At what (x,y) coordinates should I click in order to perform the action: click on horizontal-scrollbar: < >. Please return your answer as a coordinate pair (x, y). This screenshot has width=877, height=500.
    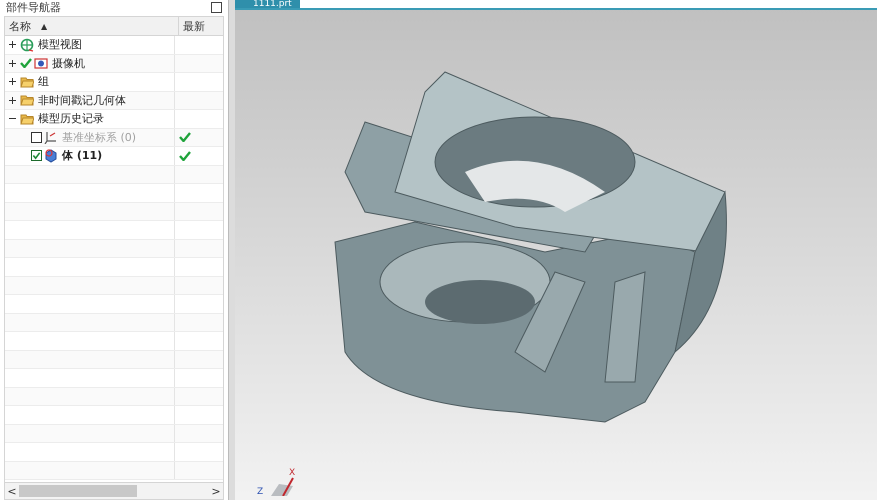
    Looking at the image, I should click on (114, 491).